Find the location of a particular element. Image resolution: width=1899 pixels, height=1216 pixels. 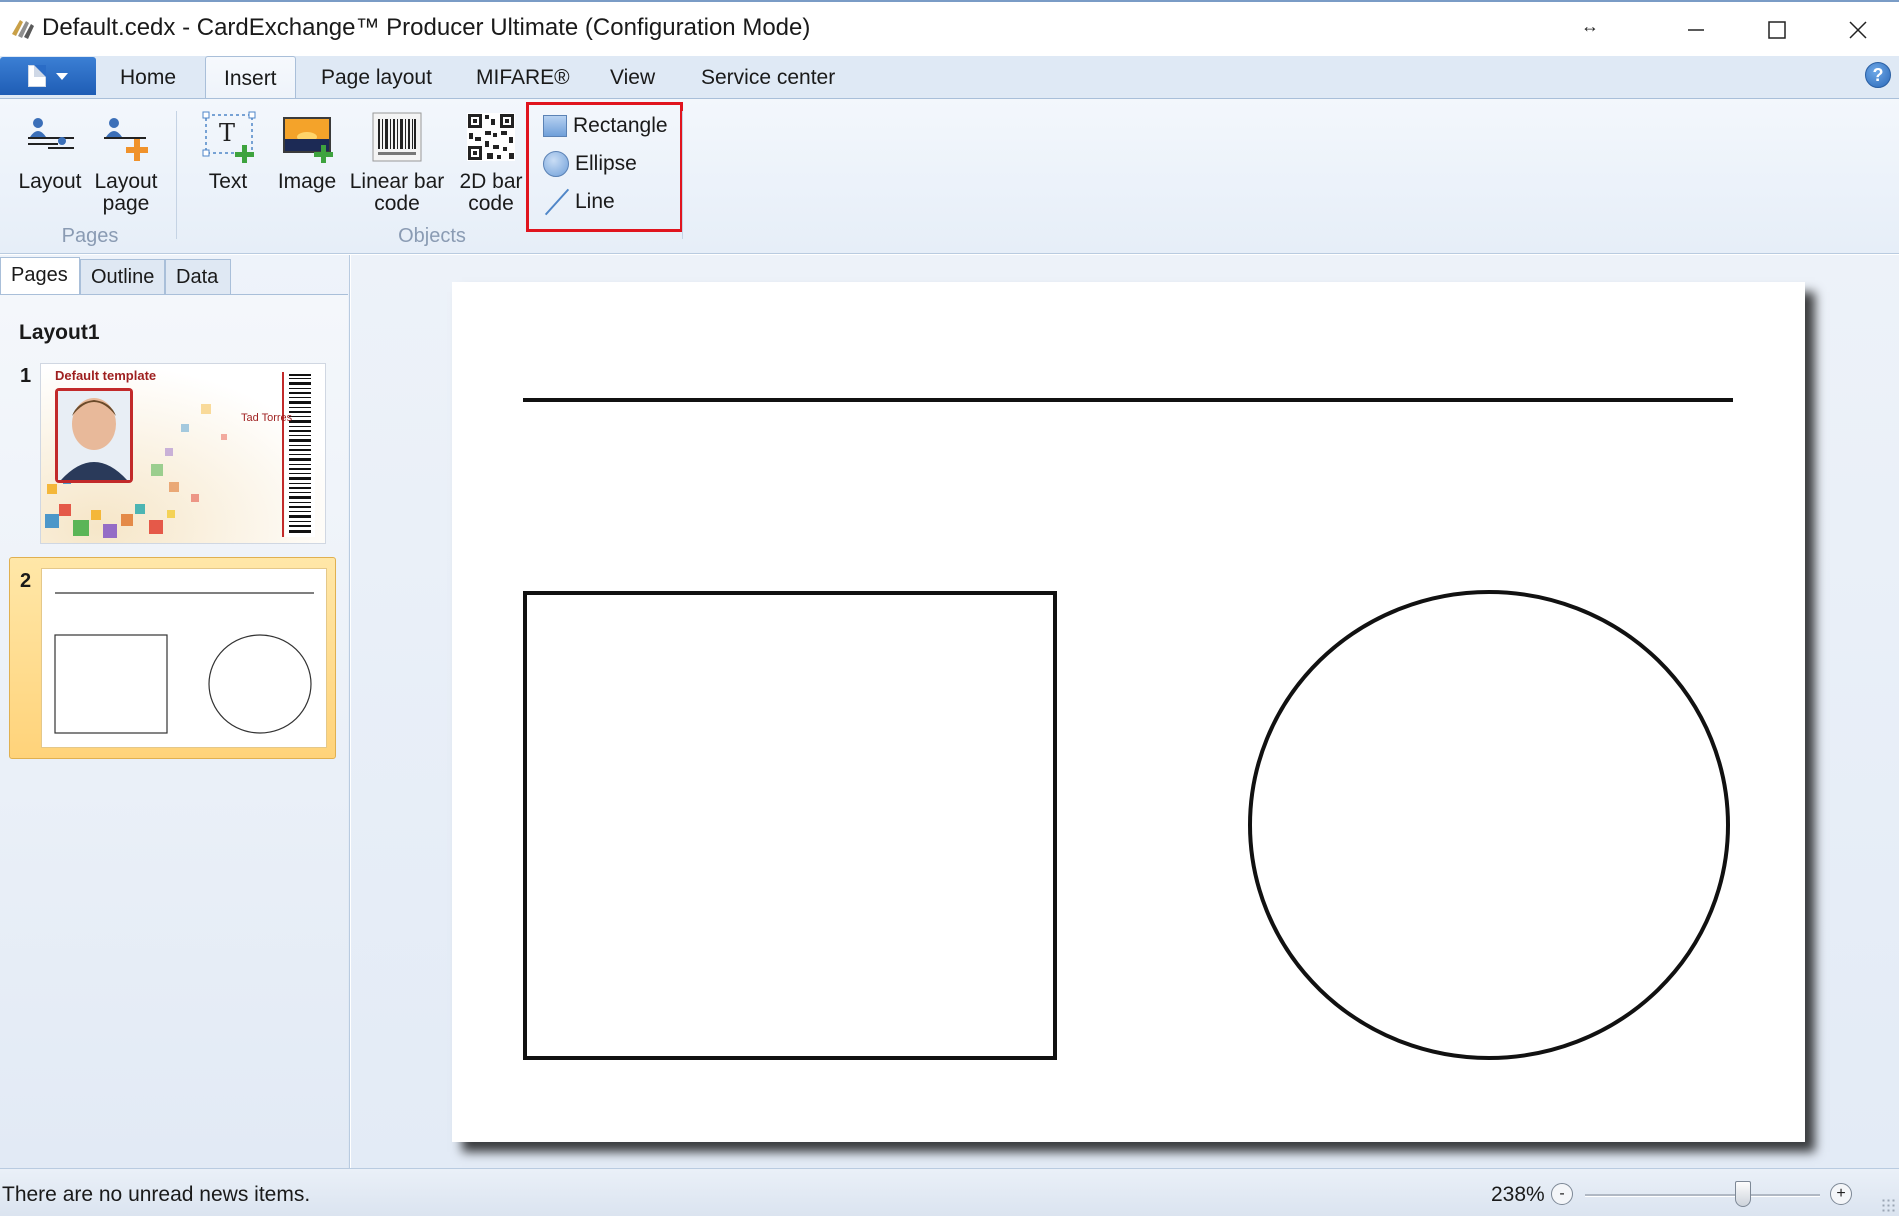

svg-text: T is located at coordinates (227, 133).